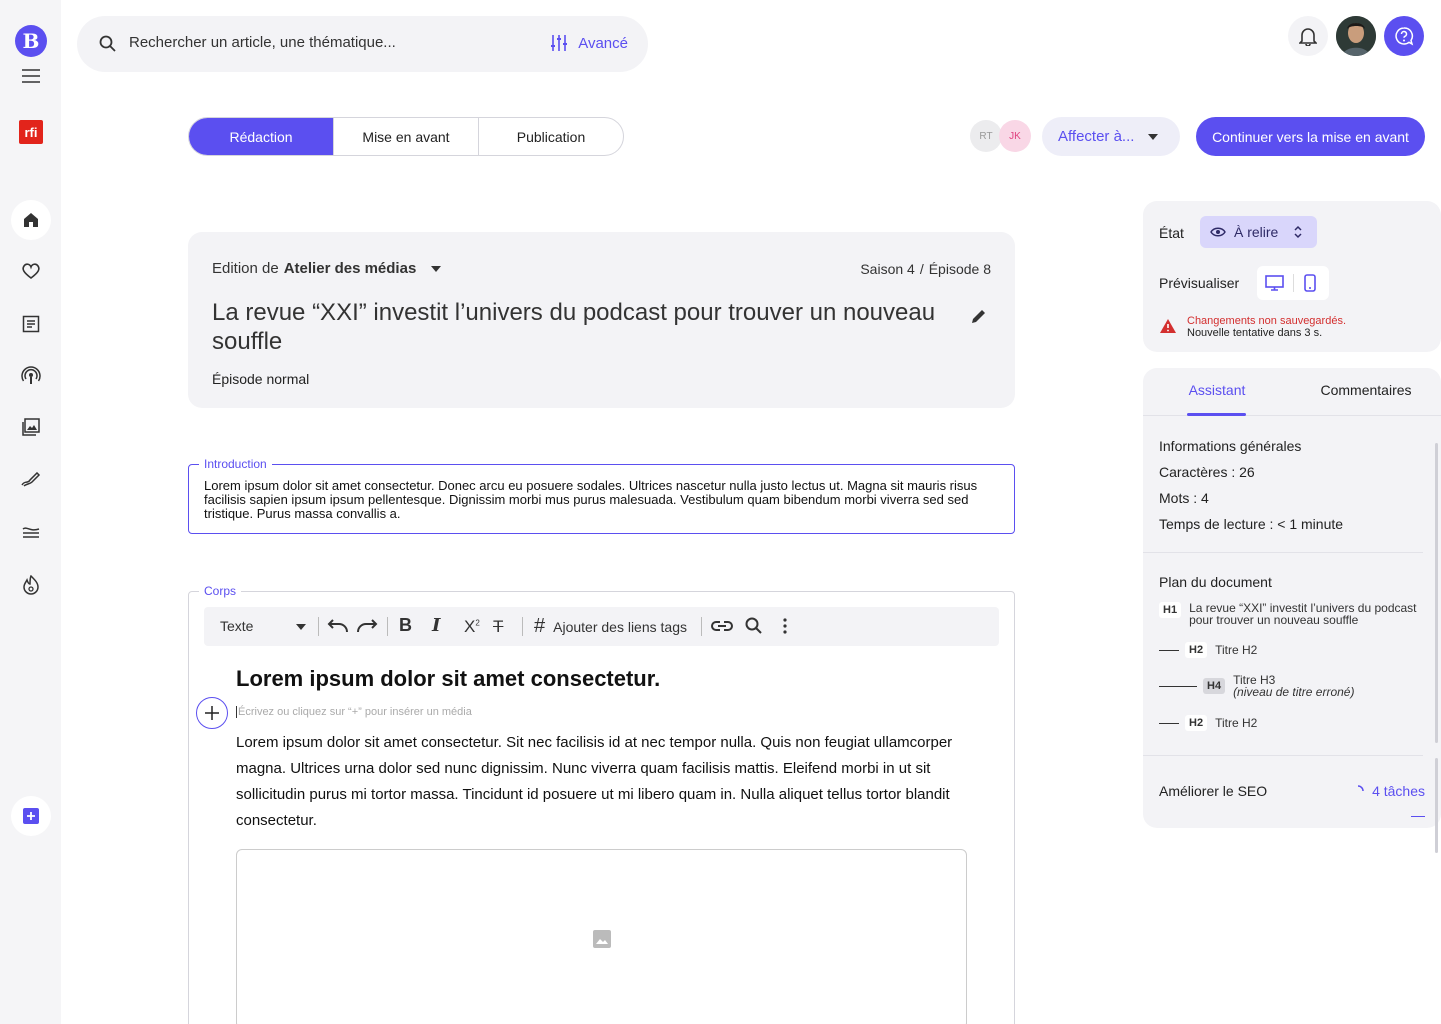 This screenshot has height=1024, width=1441. What do you see at coordinates (31, 376) in the screenshot?
I see `podcast-icon` at bounding box center [31, 376].